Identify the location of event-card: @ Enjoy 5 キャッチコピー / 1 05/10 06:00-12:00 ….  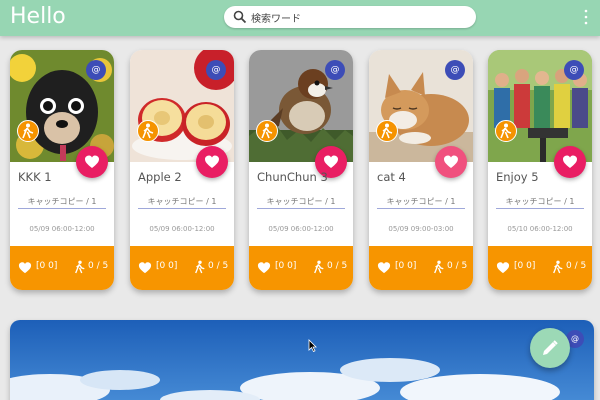
(540, 170).